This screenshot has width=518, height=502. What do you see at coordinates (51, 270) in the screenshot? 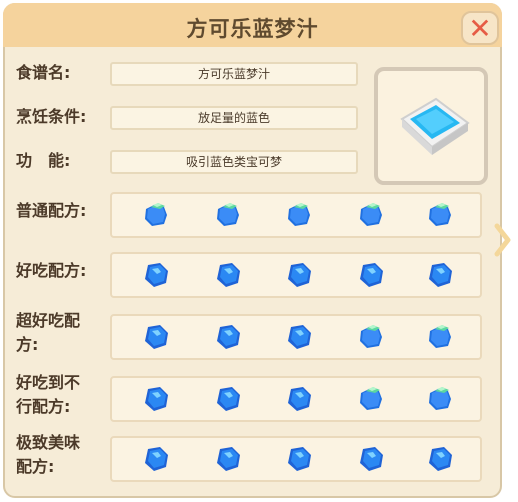
I see `recipe-label-line1: 好吃配方:` at bounding box center [51, 270].